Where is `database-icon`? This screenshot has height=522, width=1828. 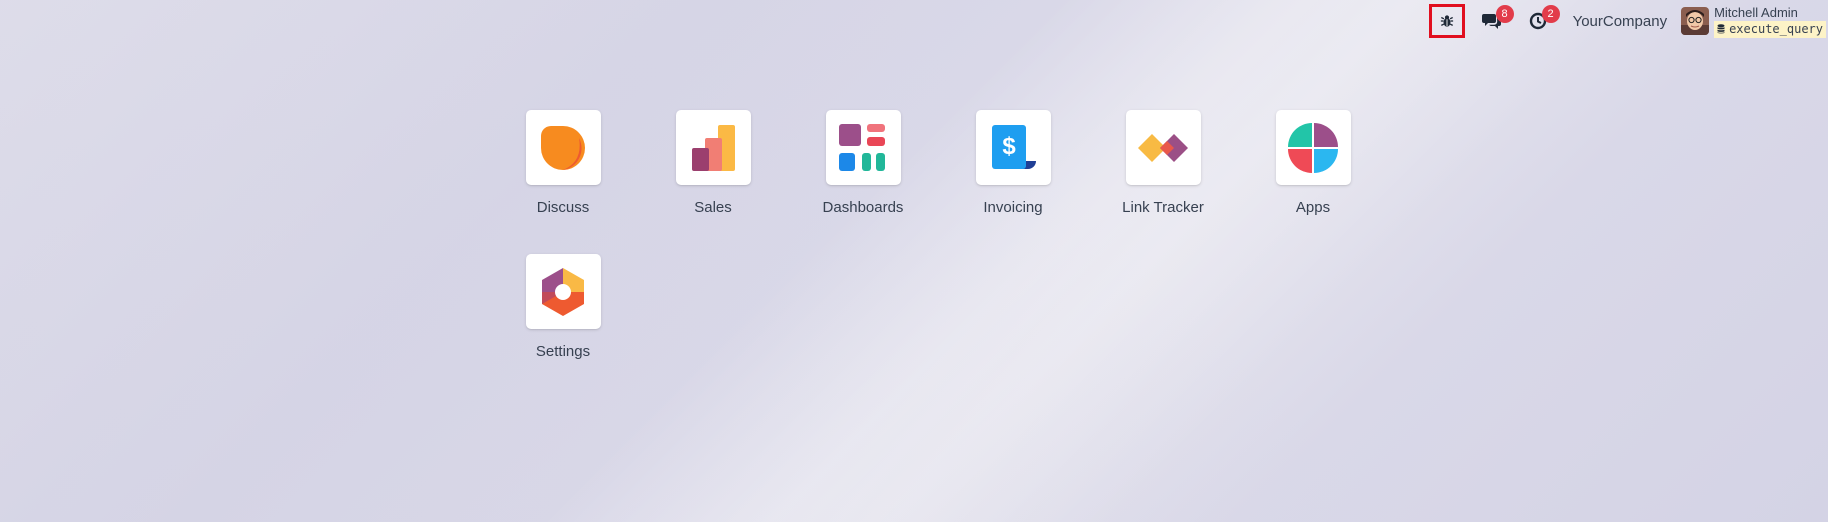 database-icon is located at coordinates (1721, 29).